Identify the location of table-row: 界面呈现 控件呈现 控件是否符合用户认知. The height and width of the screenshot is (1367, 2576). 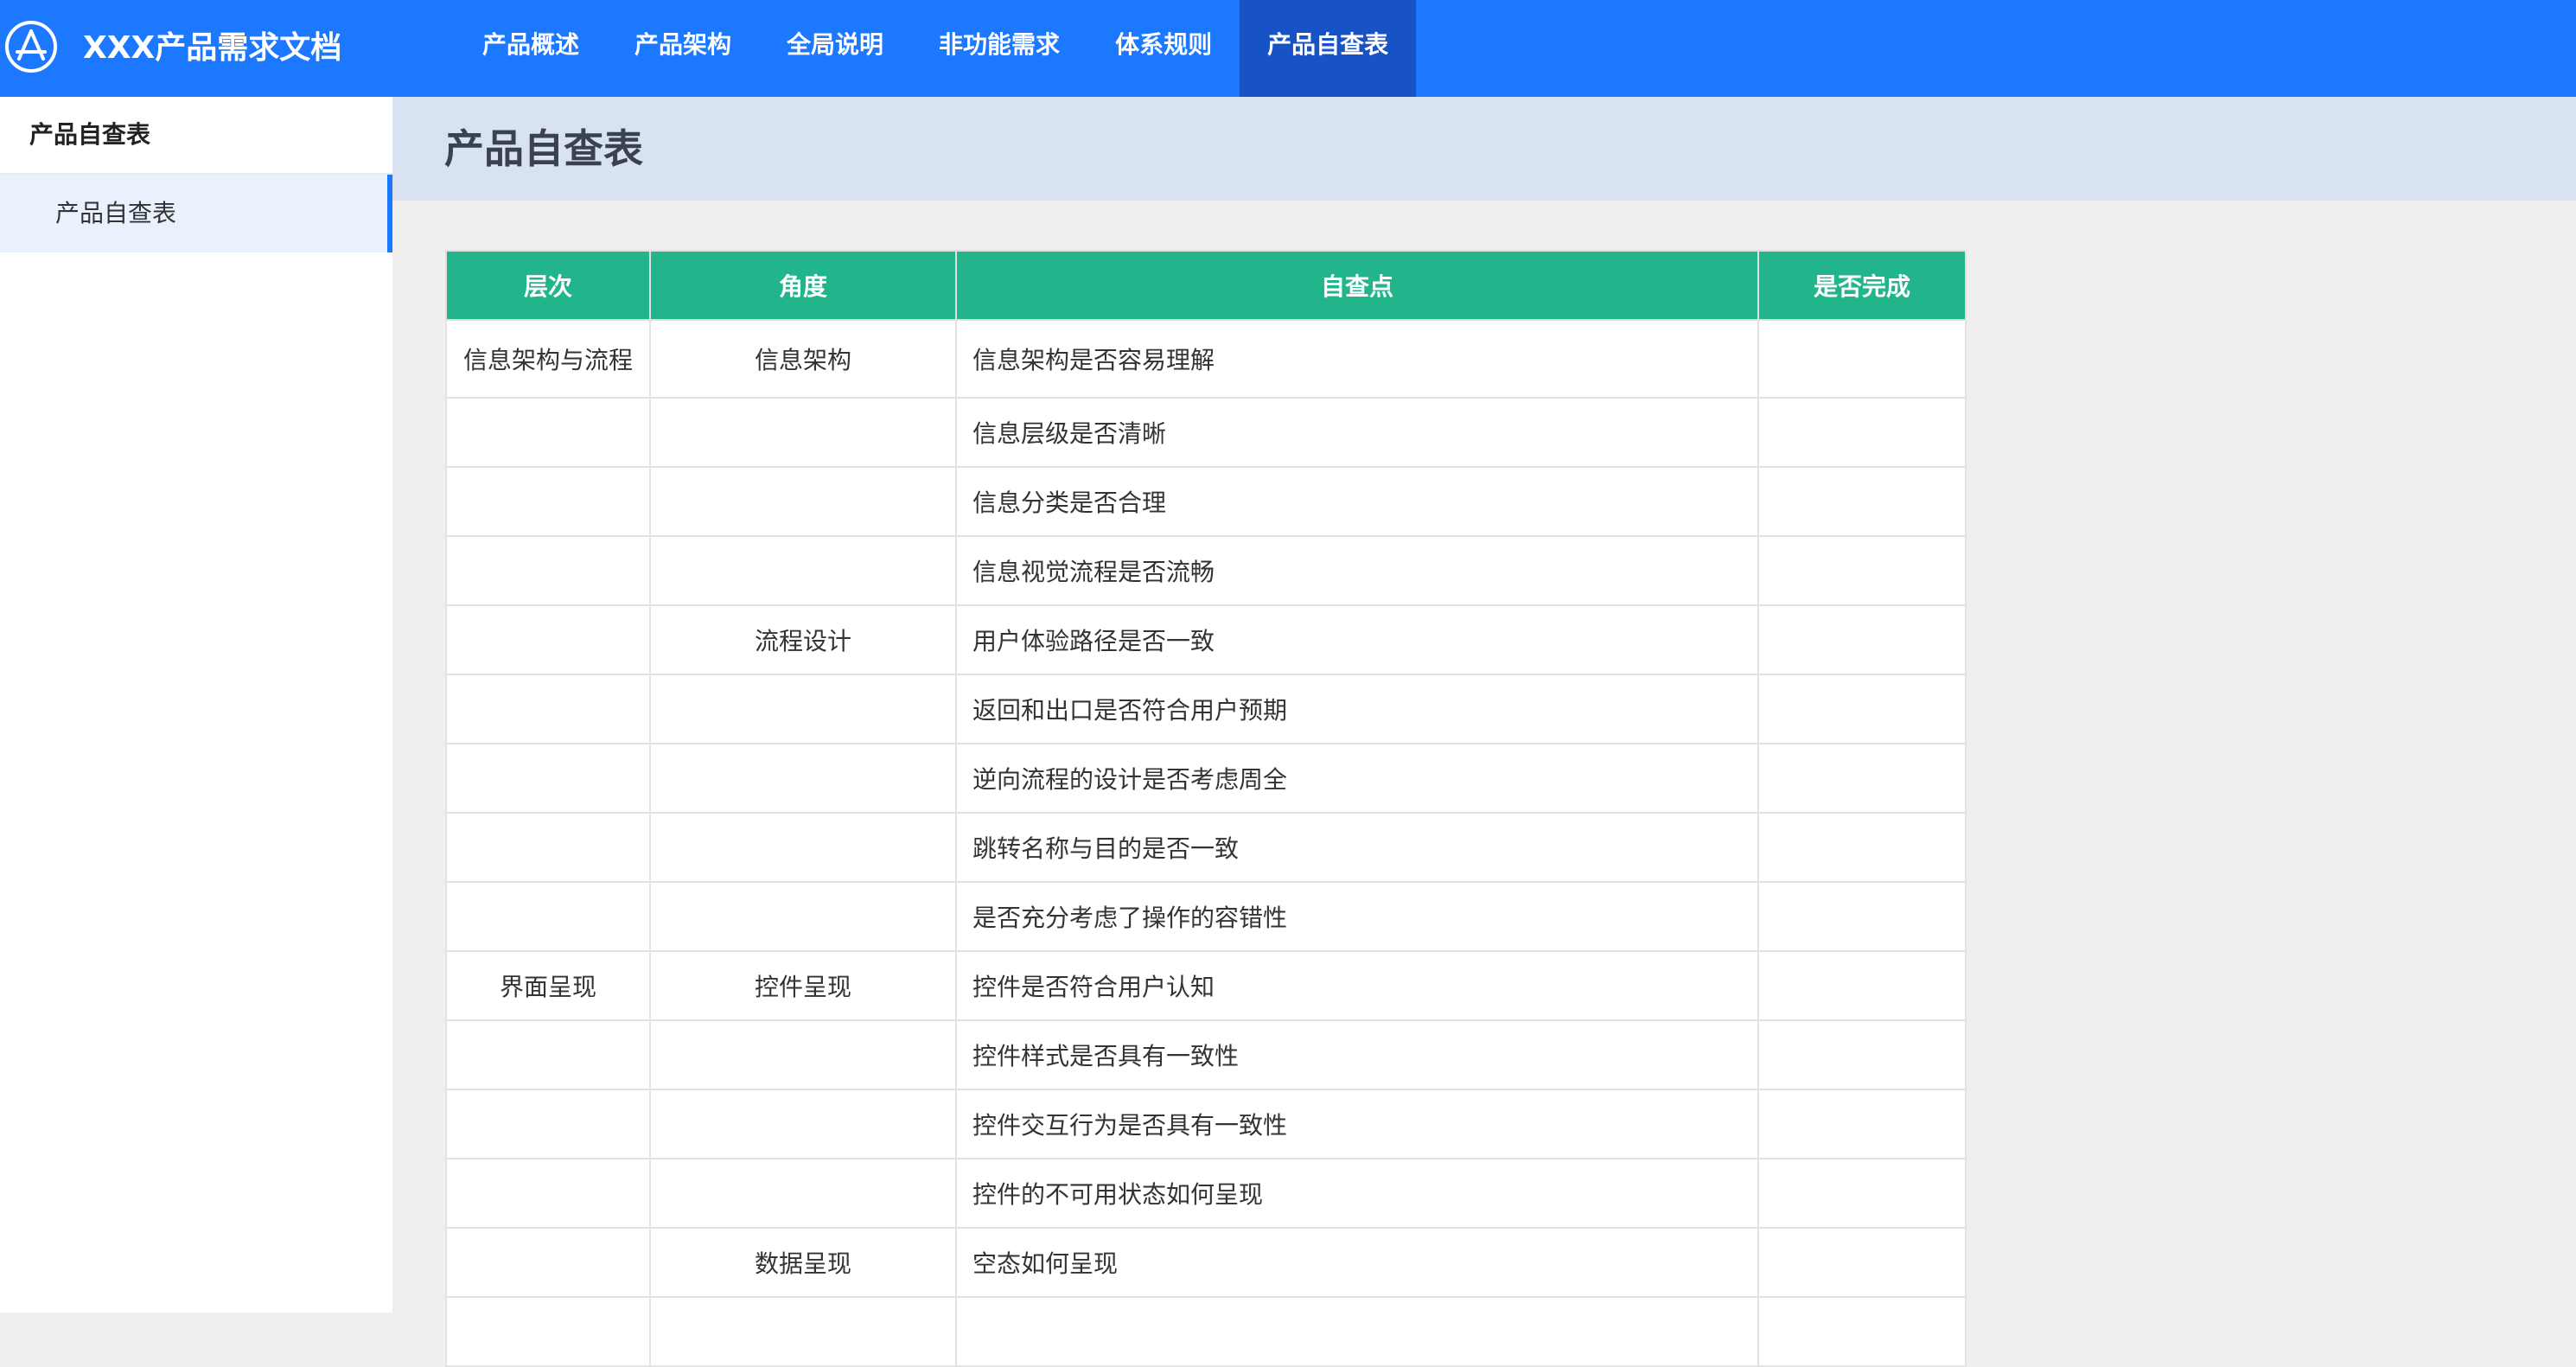
(1206, 985).